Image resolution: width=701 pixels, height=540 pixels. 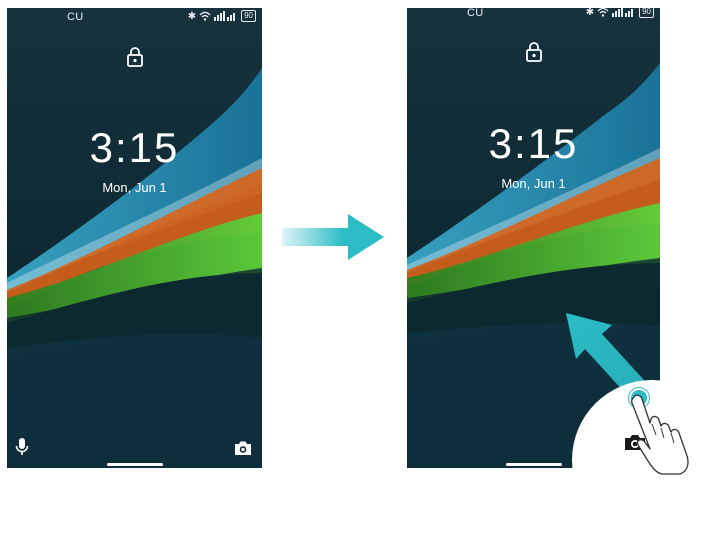 What do you see at coordinates (243, 448) in the screenshot?
I see `camera-icon` at bounding box center [243, 448].